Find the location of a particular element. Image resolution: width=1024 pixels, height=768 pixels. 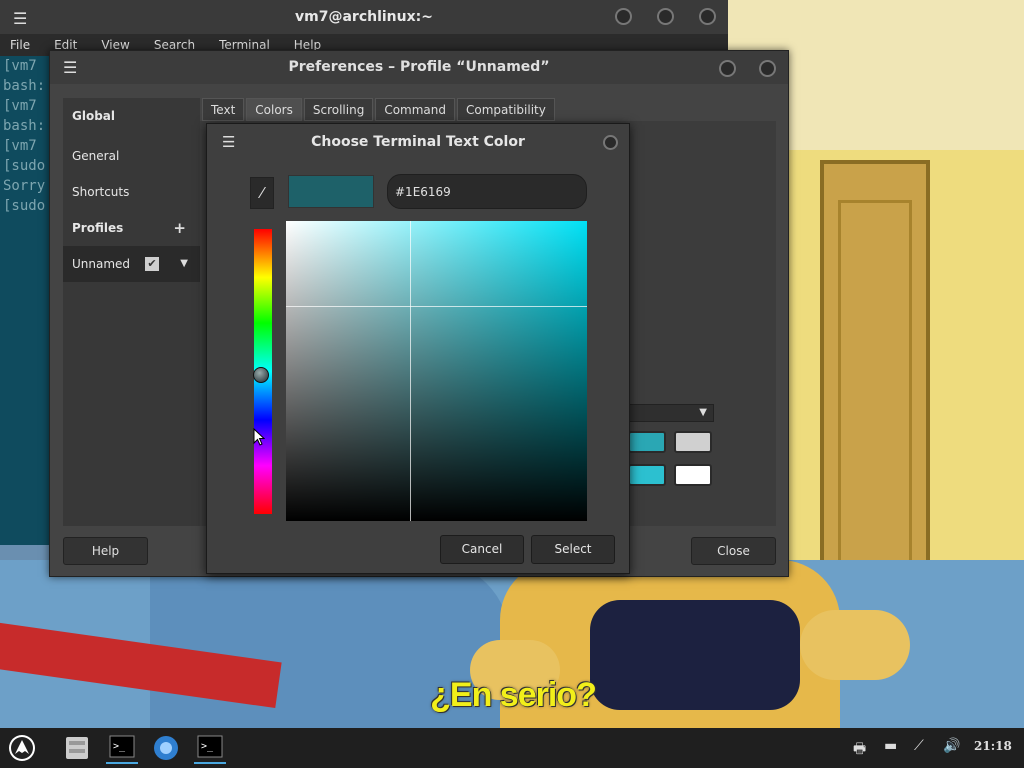

color-preview is located at coordinates (331, 191).